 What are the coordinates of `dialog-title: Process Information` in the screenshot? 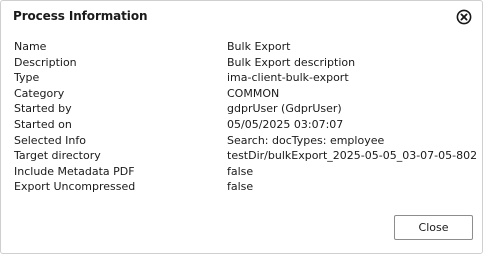 It's located at (80, 16).